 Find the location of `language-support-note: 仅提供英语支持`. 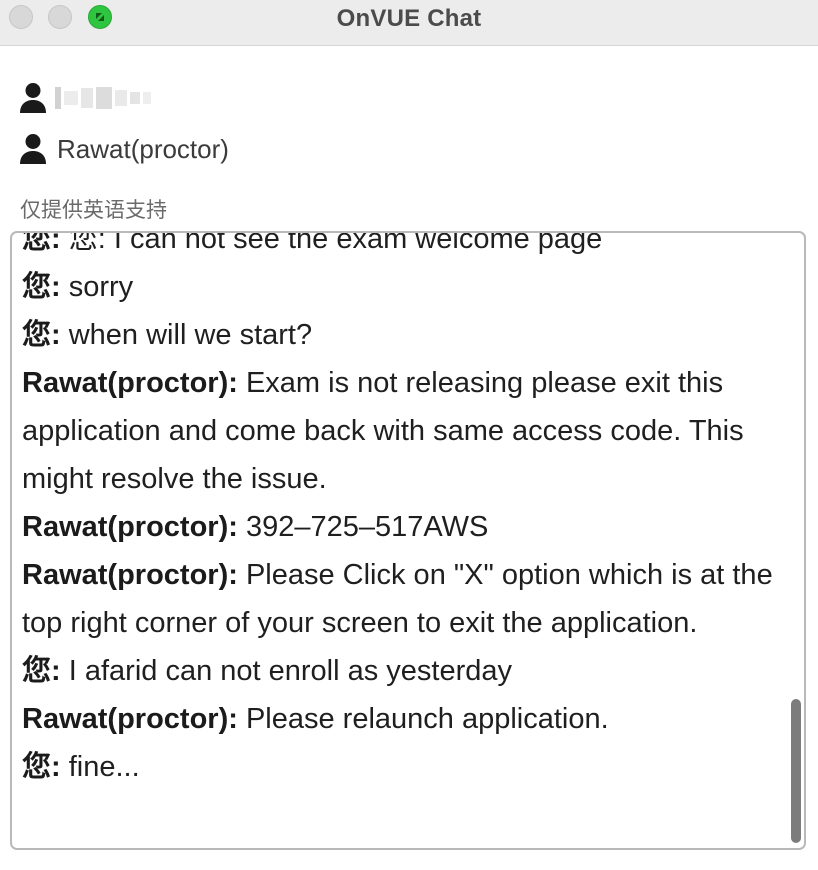

language-support-note: 仅提供英语支持 is located at coordinates (93, 210).